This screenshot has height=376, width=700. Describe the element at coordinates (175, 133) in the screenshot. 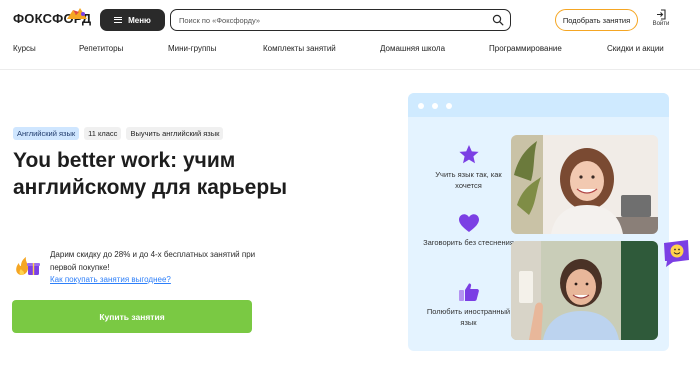

I see `tag-goal: Выучить английский язык` at that location.